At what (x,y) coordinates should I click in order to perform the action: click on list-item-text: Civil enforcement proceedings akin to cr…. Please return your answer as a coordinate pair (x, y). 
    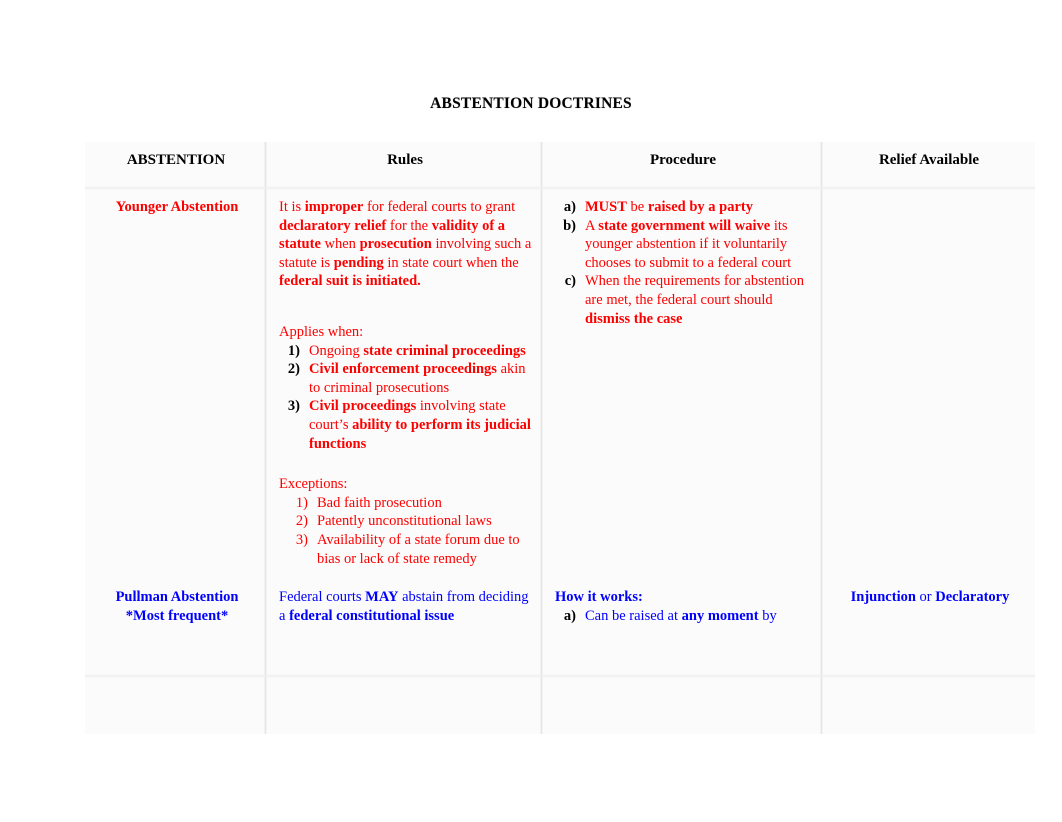
    Looking at the image, I should click on (421, 378).